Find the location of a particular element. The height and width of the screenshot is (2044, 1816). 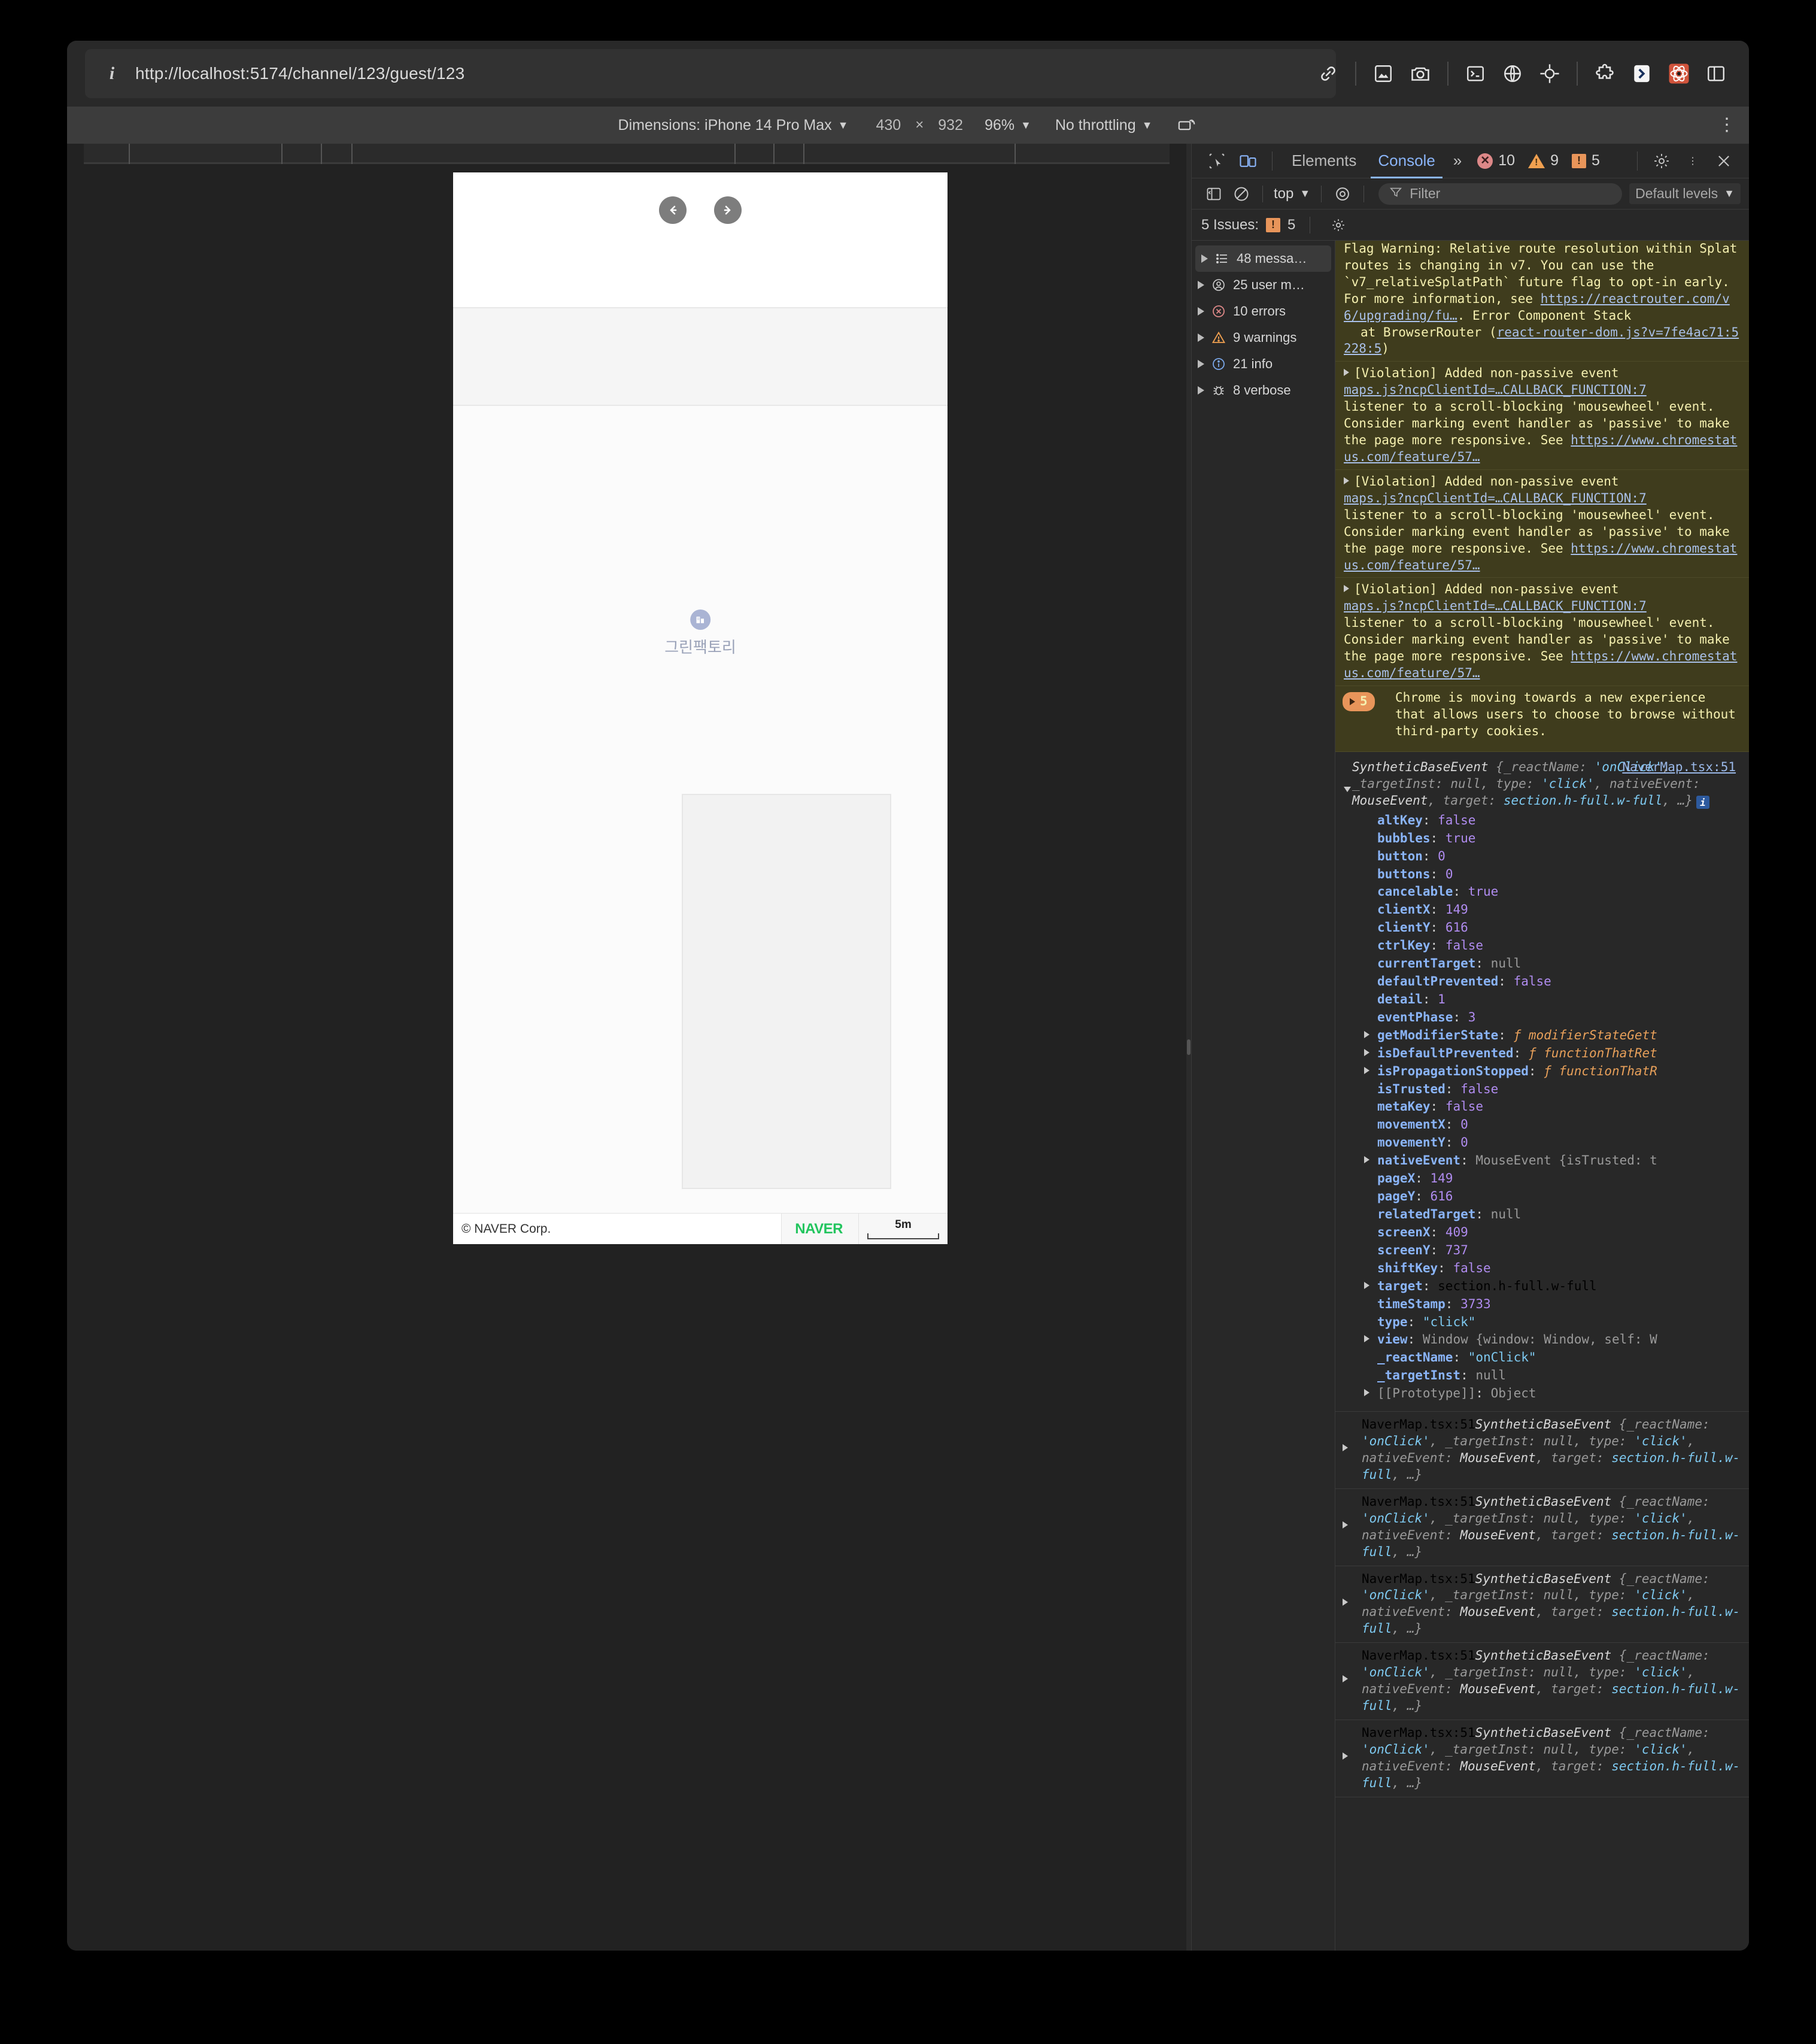

sidebar-item-errors: 10 errors is located at coordinates (1263, 312).